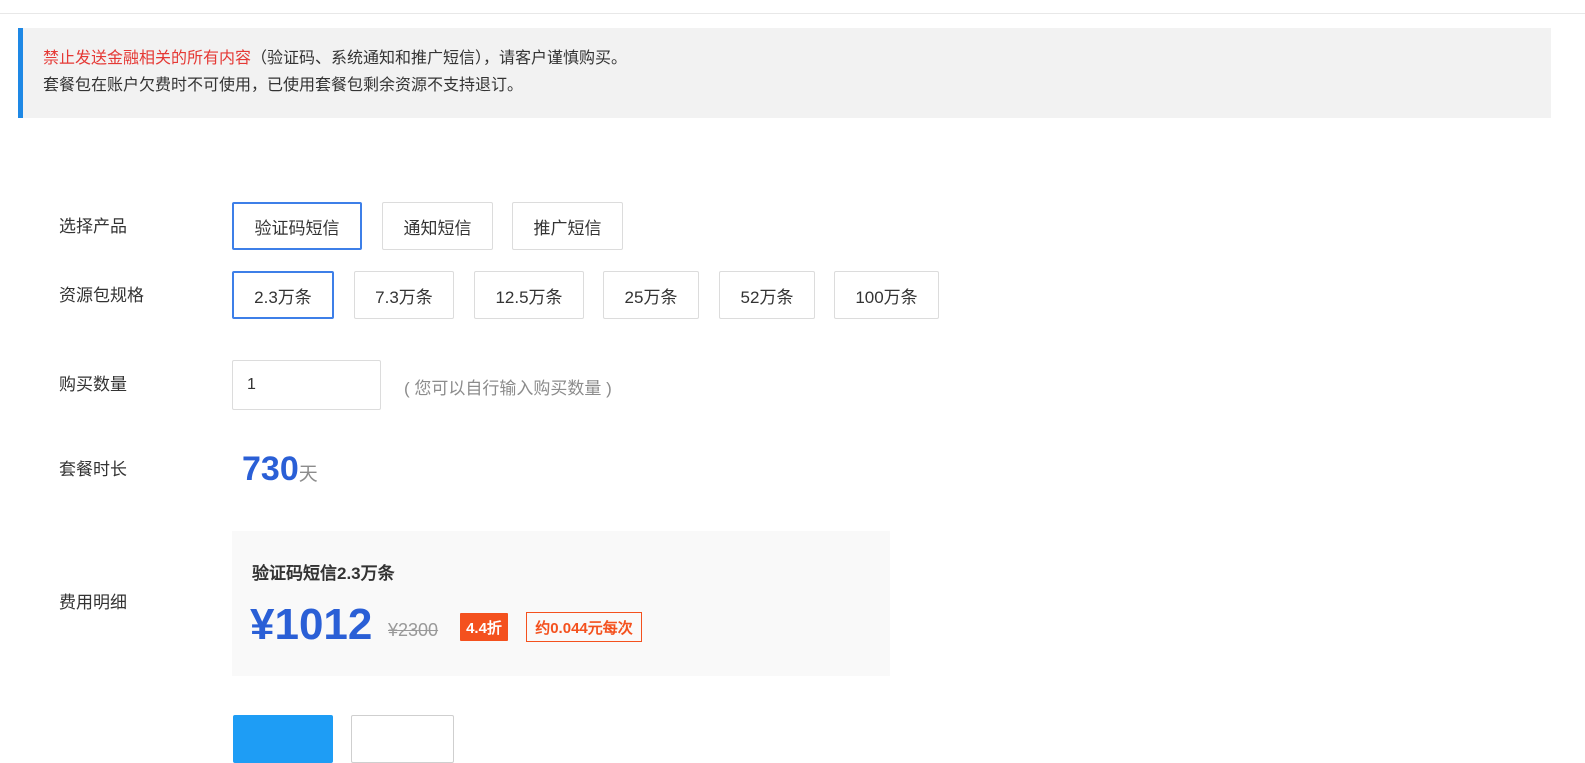 This screenshot has width=1585, height=763. Describe the element at coordinates (101, 295) in the screenshot. I see `package-size-label: 资源包规格` at that location.